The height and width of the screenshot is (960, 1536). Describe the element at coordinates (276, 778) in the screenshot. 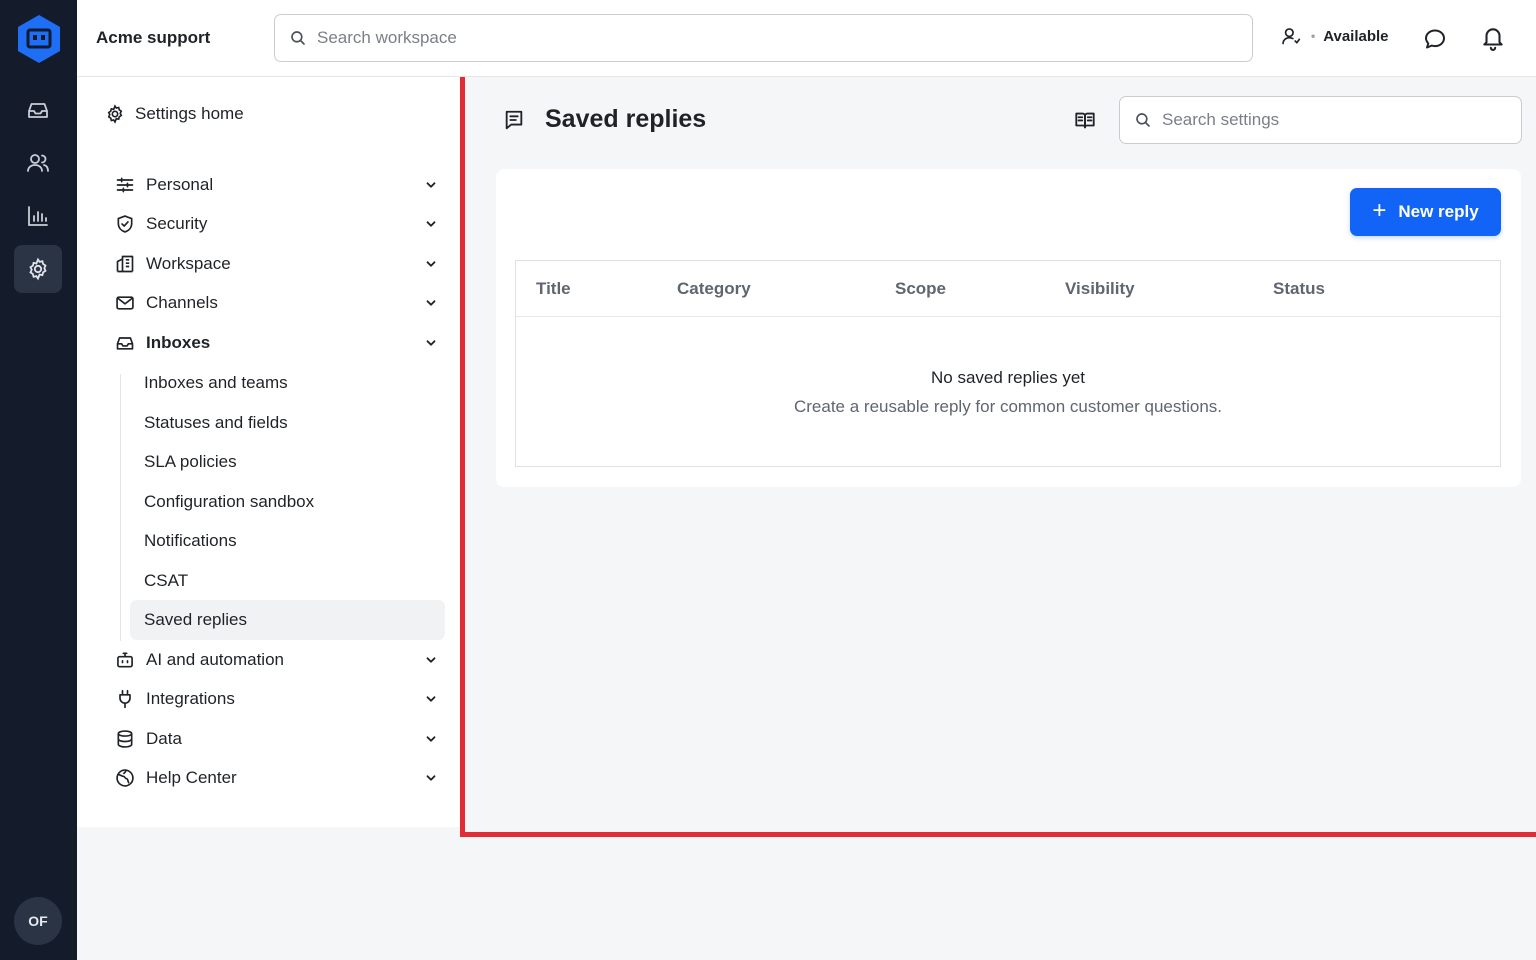

I see `sidebar-group-help-center: Help Center` at that location.